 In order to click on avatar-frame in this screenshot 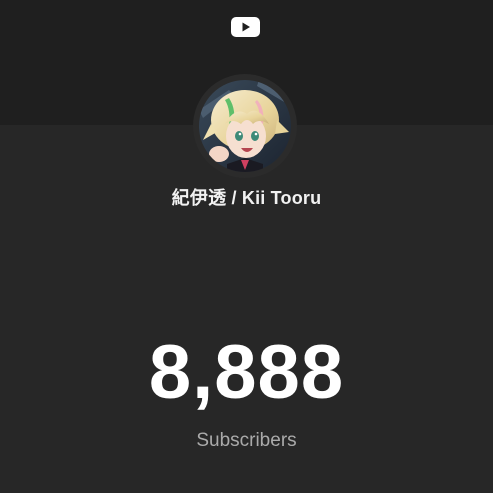, I will do `click(245, 126)`.